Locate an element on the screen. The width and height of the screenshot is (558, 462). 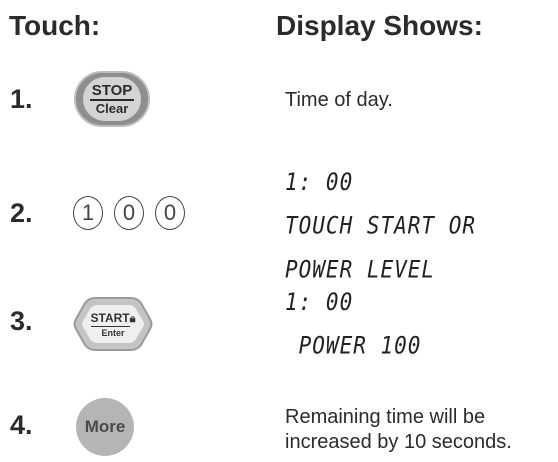
start-enter-button: START🔒︎ Enter is located at coordinates (113, 324).